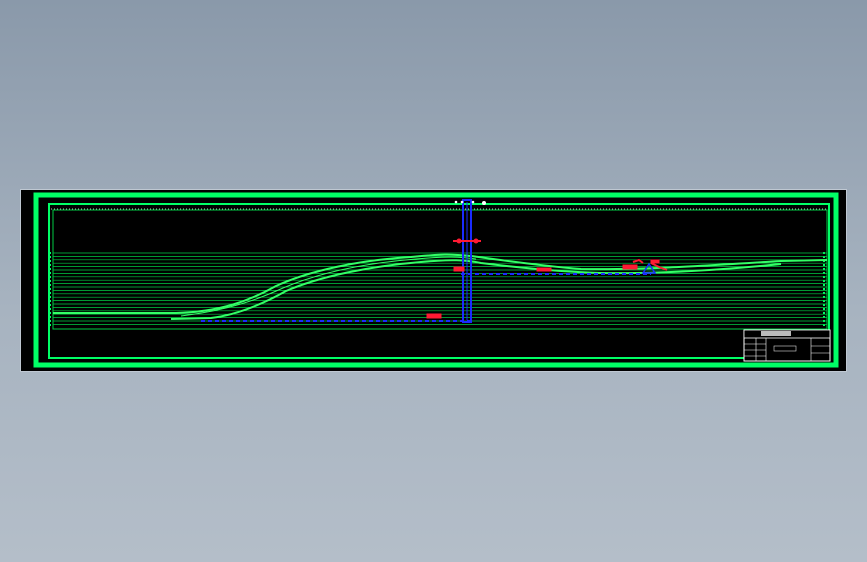  I want to click on profile-line-lower, so click(476, 289).